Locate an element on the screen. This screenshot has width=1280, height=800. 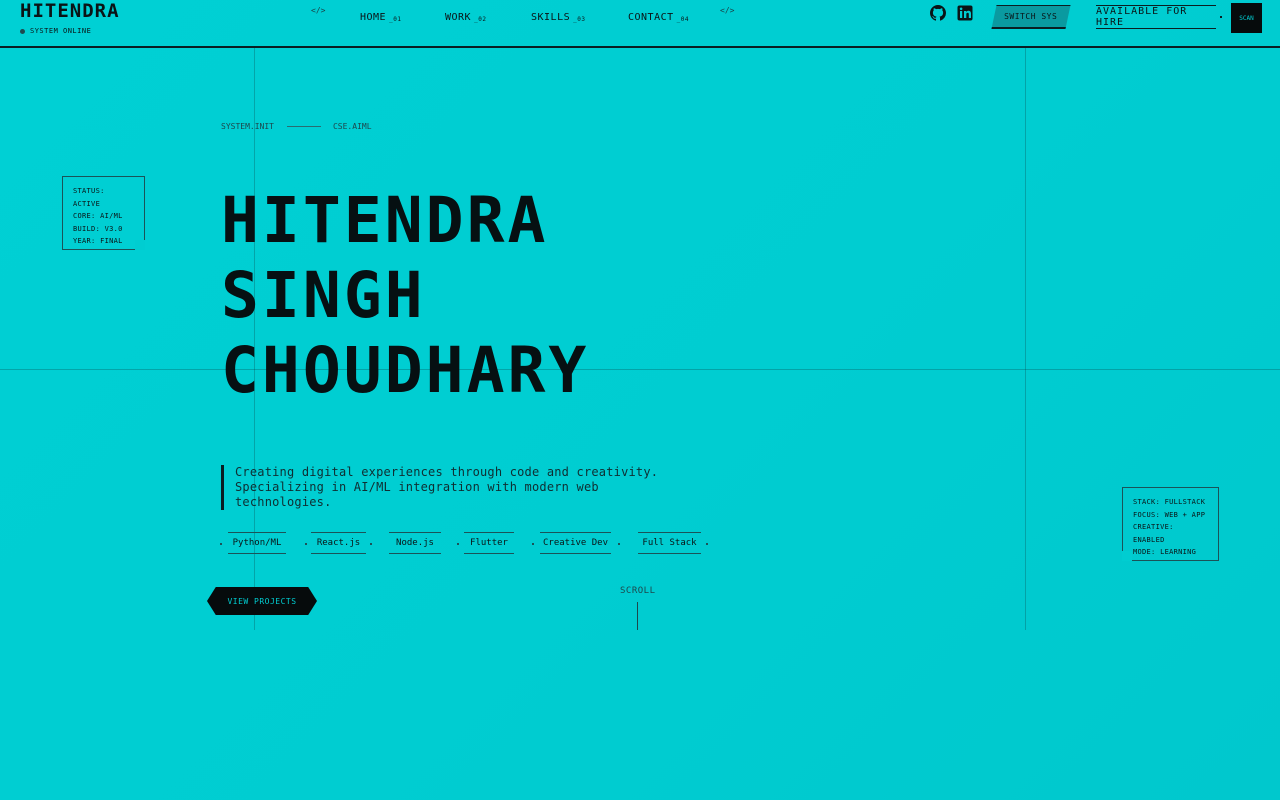
tagline-line: technologies. is located at coordinates (283, 502).